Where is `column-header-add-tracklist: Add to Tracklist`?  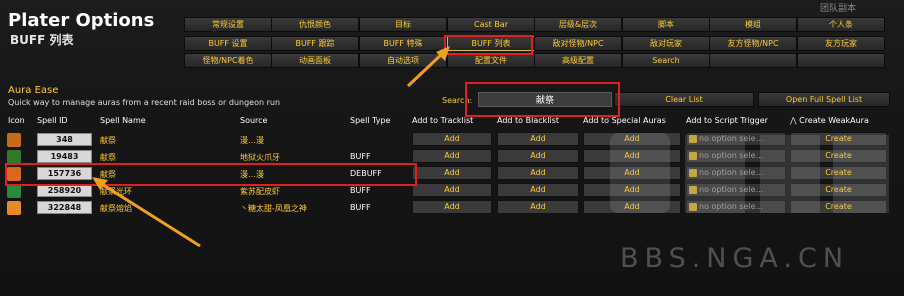 column-header-add-tracklist: Add to Tracklist is located at coordinates (443, 120).